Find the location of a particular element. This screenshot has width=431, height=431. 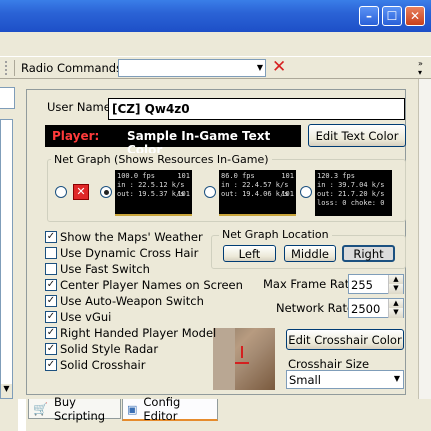

close-icon: ✕ is located at coordinates (415, 16).